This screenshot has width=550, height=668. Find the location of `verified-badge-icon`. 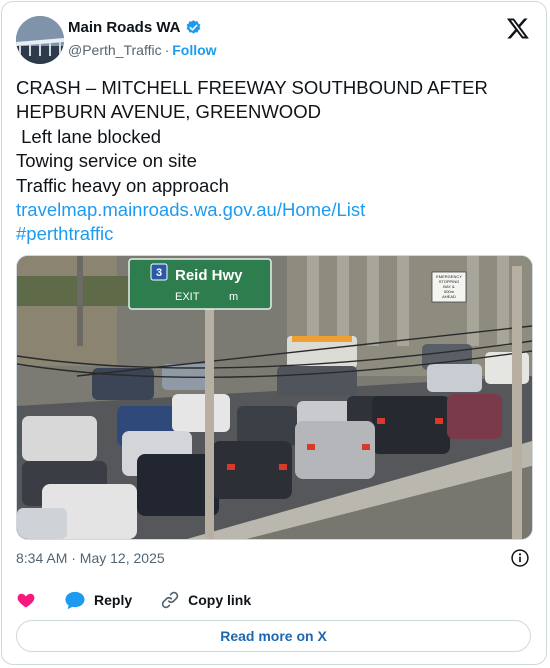

verified-badge-icon is located at coordinates (193, 27).